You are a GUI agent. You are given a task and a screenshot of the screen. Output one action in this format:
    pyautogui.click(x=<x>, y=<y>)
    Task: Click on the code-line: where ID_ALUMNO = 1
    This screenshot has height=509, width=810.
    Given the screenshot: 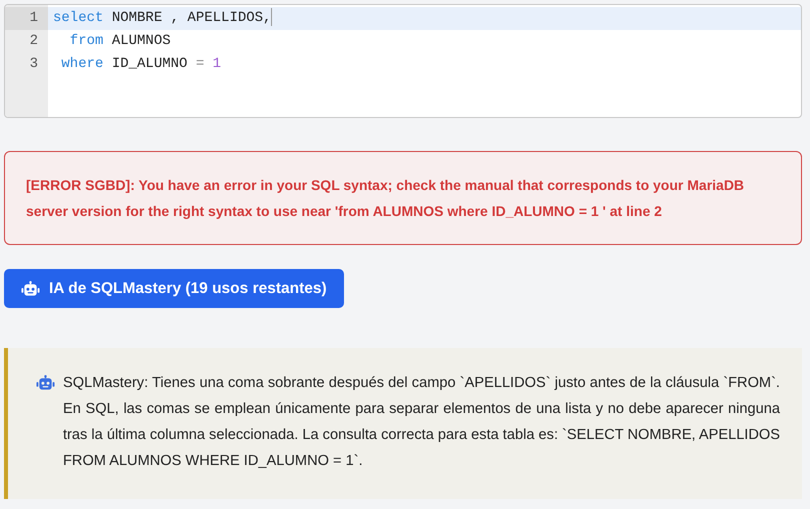 What is the action you would take?
    pyautogui.click(x=141, y=64)
    